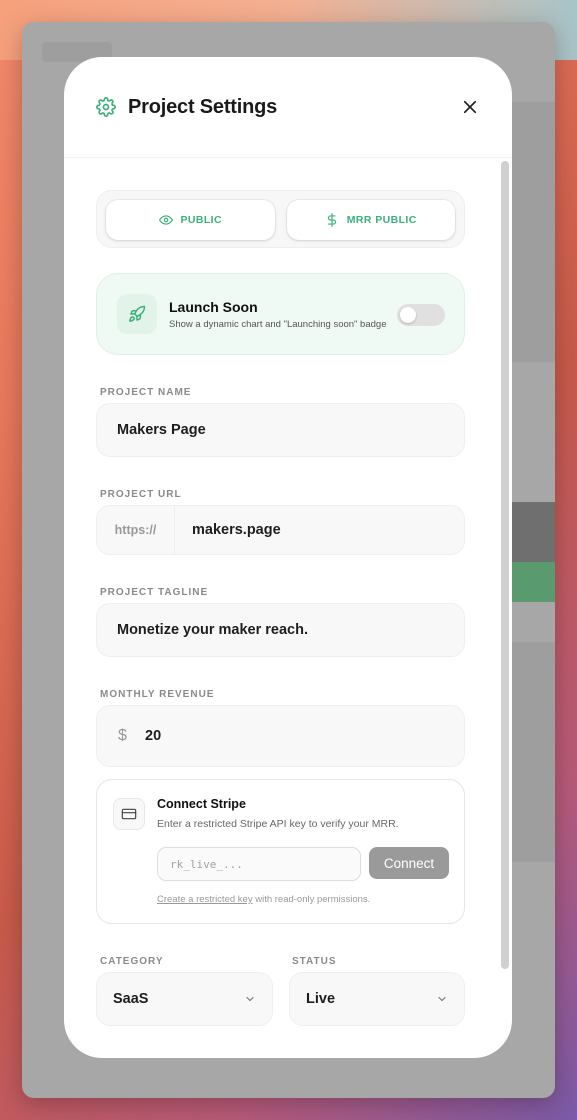 The image size is (577, 1120). I want to click on create-key-link: Create a restricted key, so click(205, 899).